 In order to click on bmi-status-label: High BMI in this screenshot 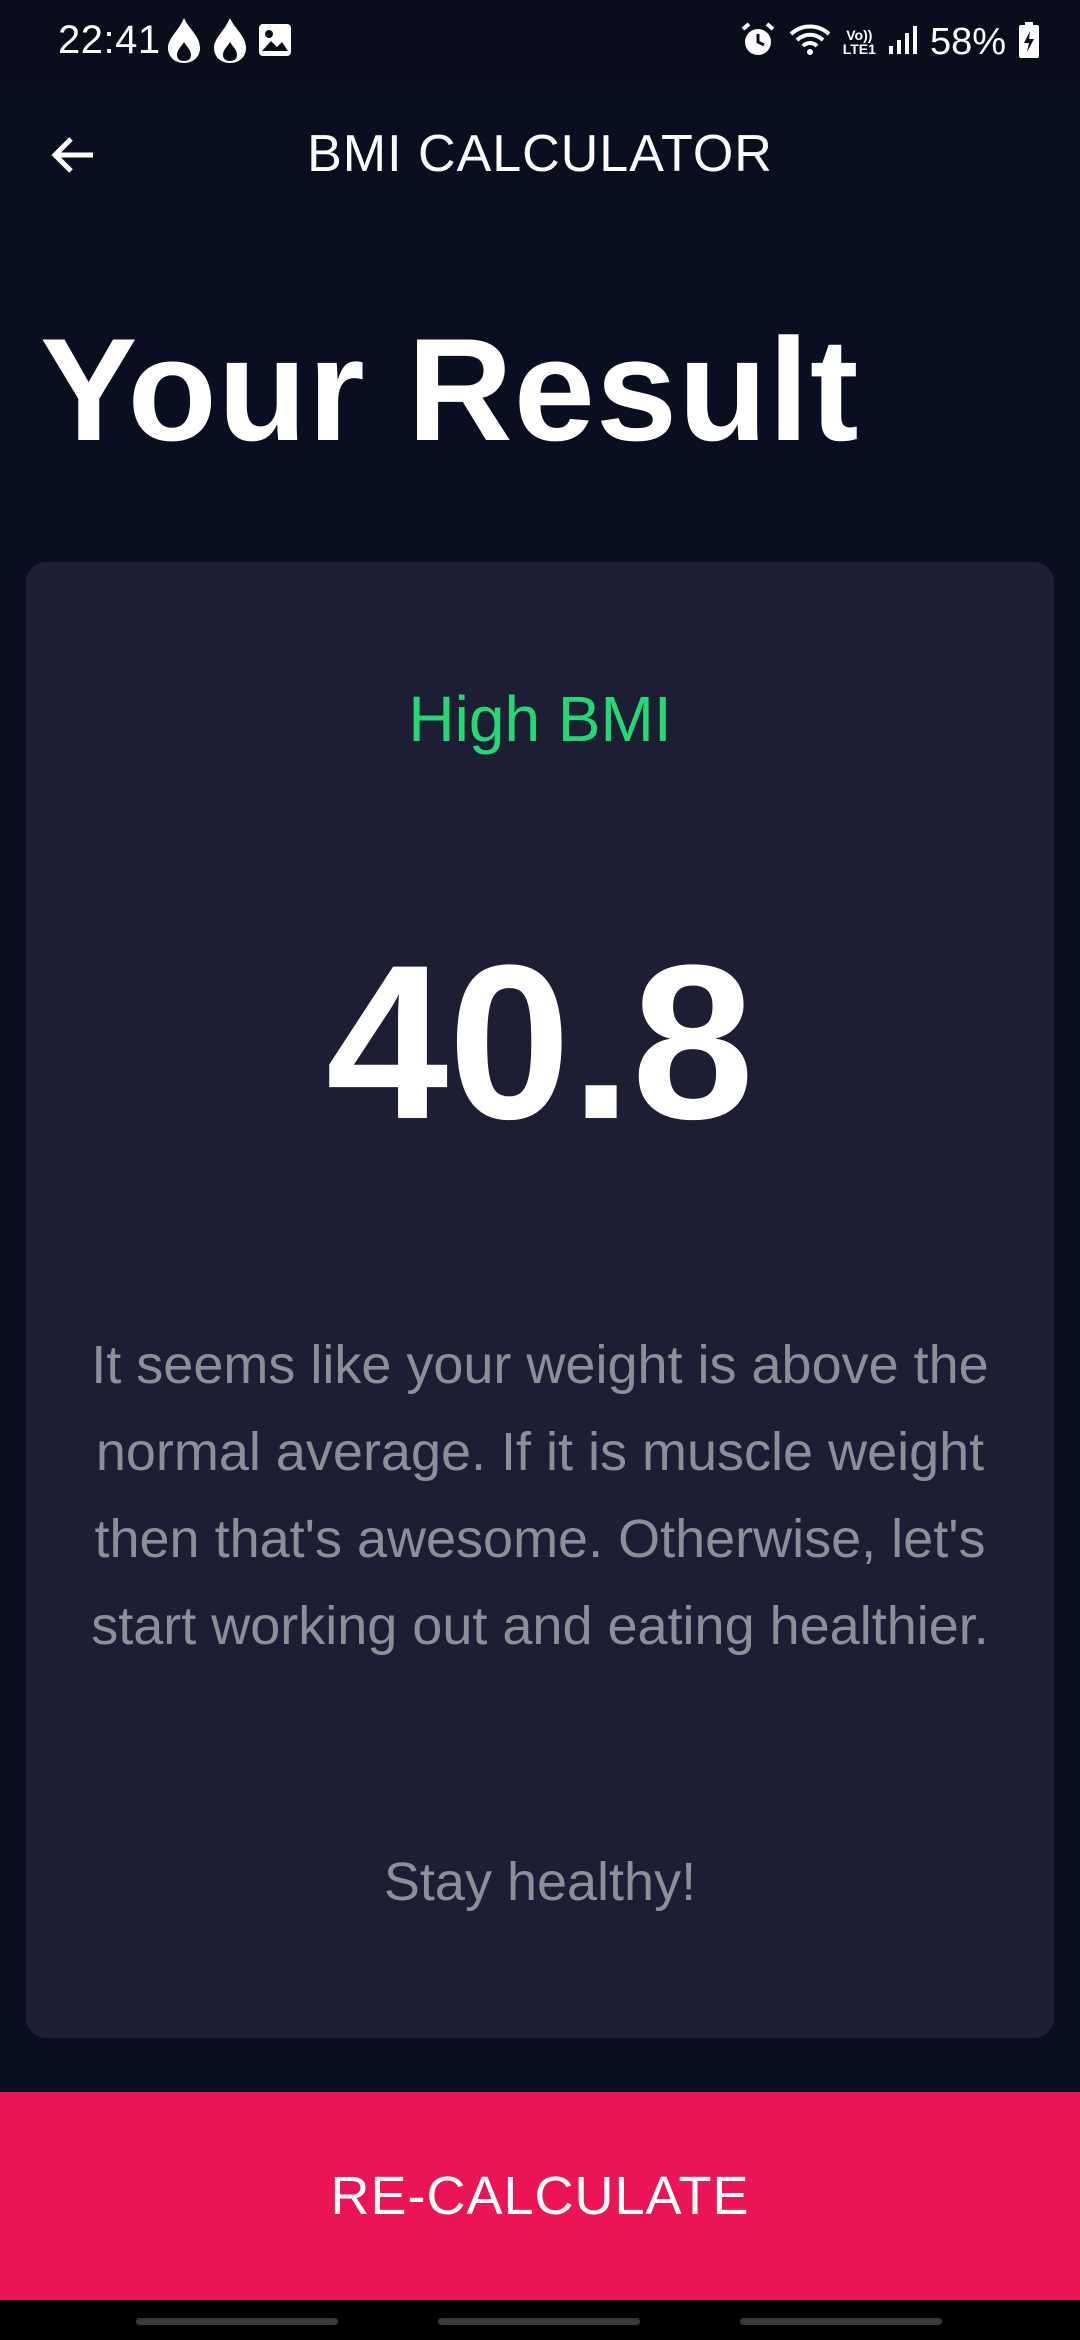, I will do `click(540, 719)`.